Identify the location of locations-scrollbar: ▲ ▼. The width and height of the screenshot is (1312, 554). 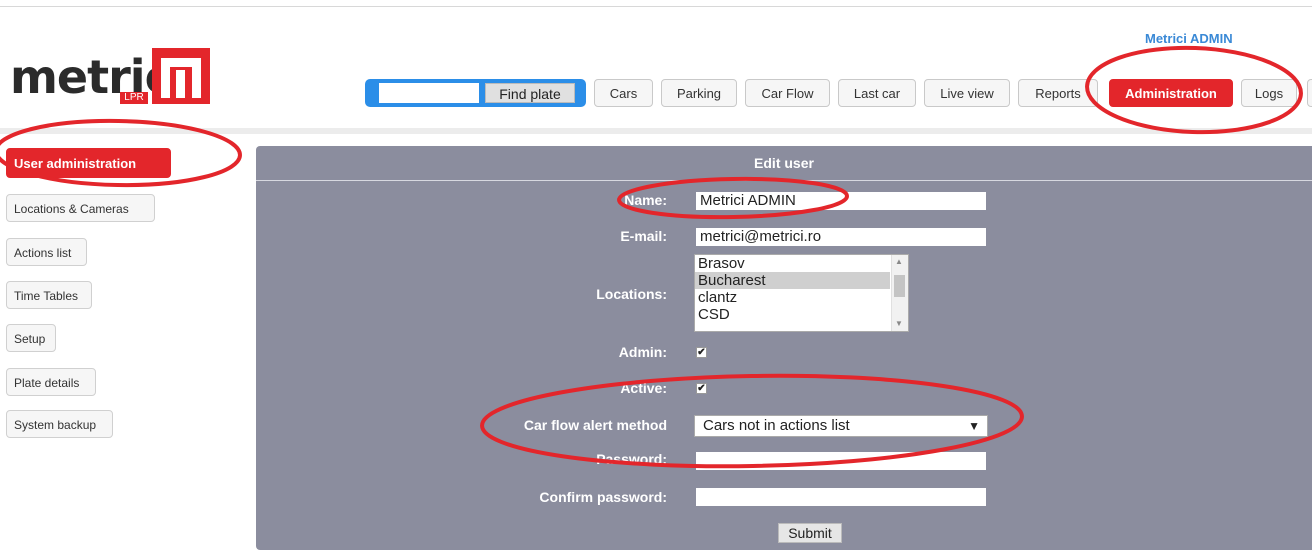
(899, 293).